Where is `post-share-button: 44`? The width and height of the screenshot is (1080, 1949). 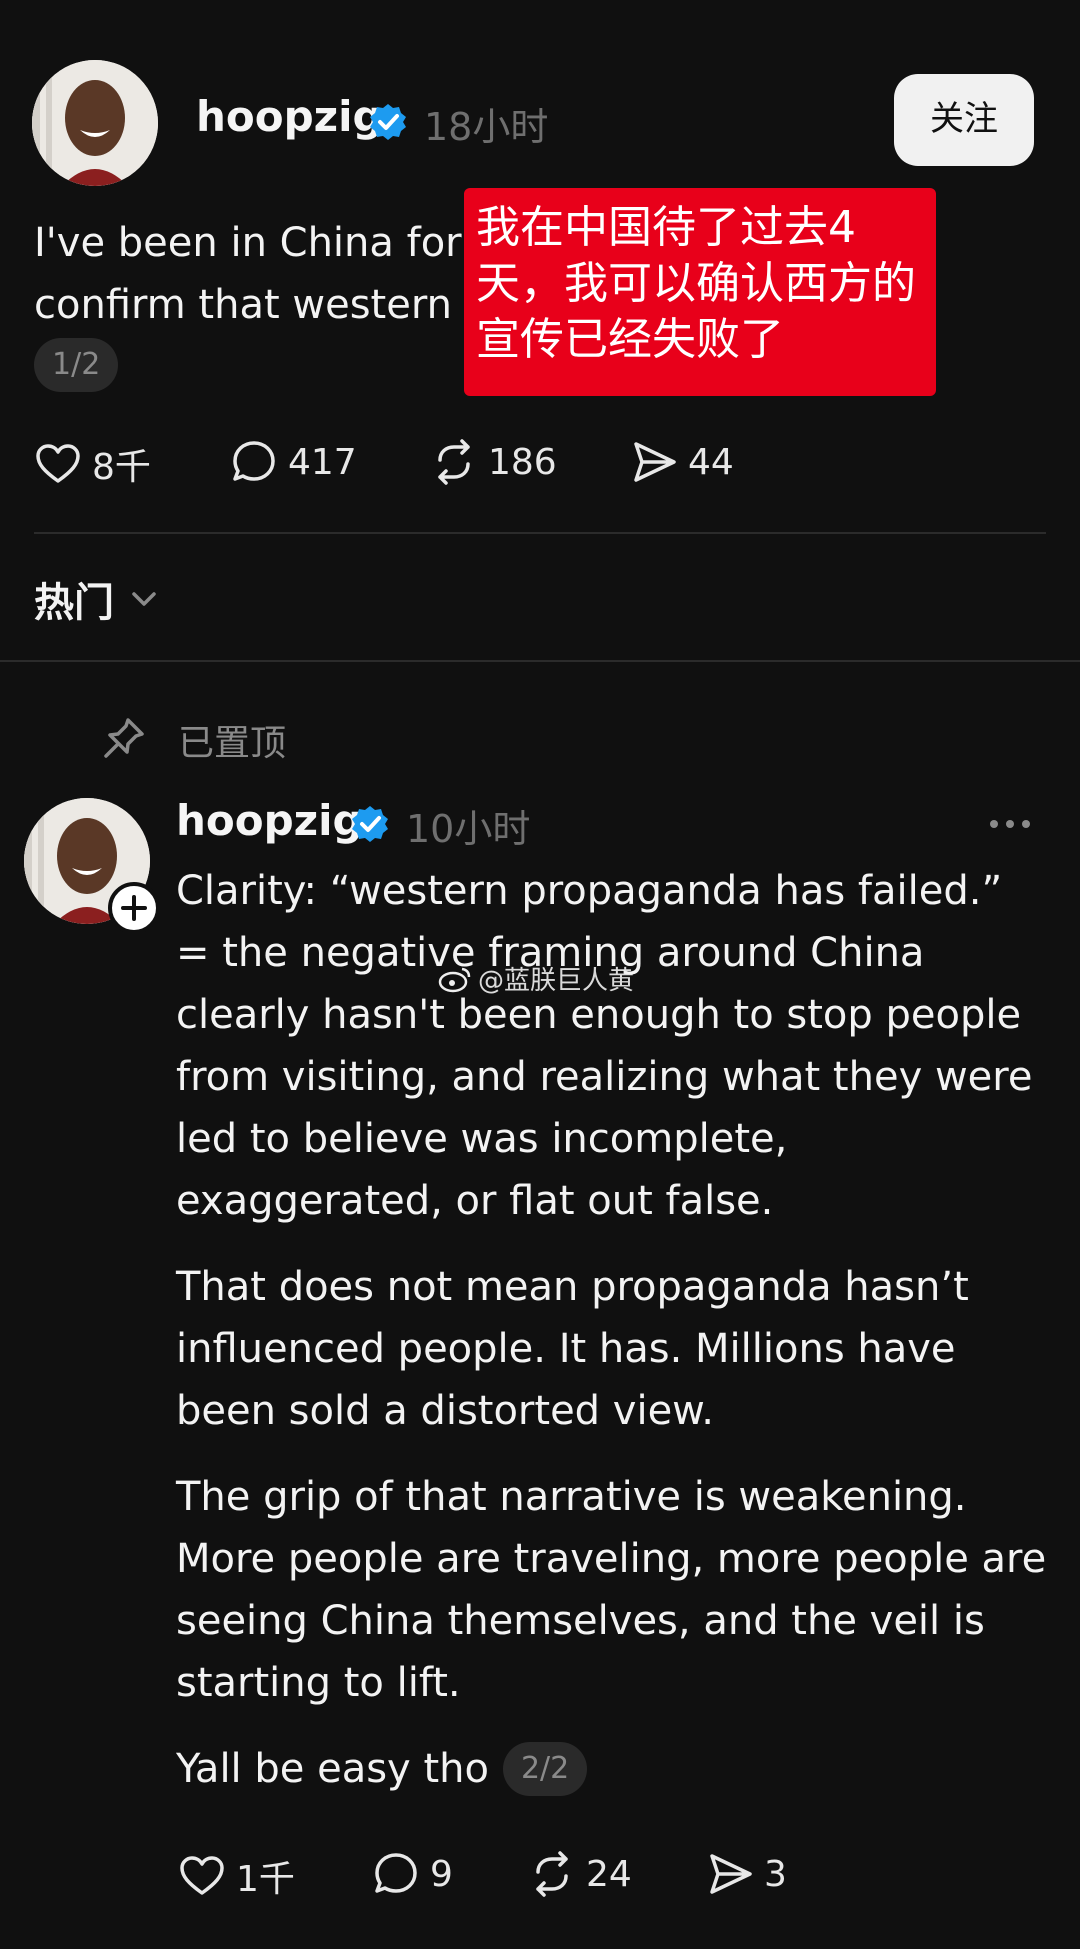 post-share-button: 44 is located at coordinates (682, 462).